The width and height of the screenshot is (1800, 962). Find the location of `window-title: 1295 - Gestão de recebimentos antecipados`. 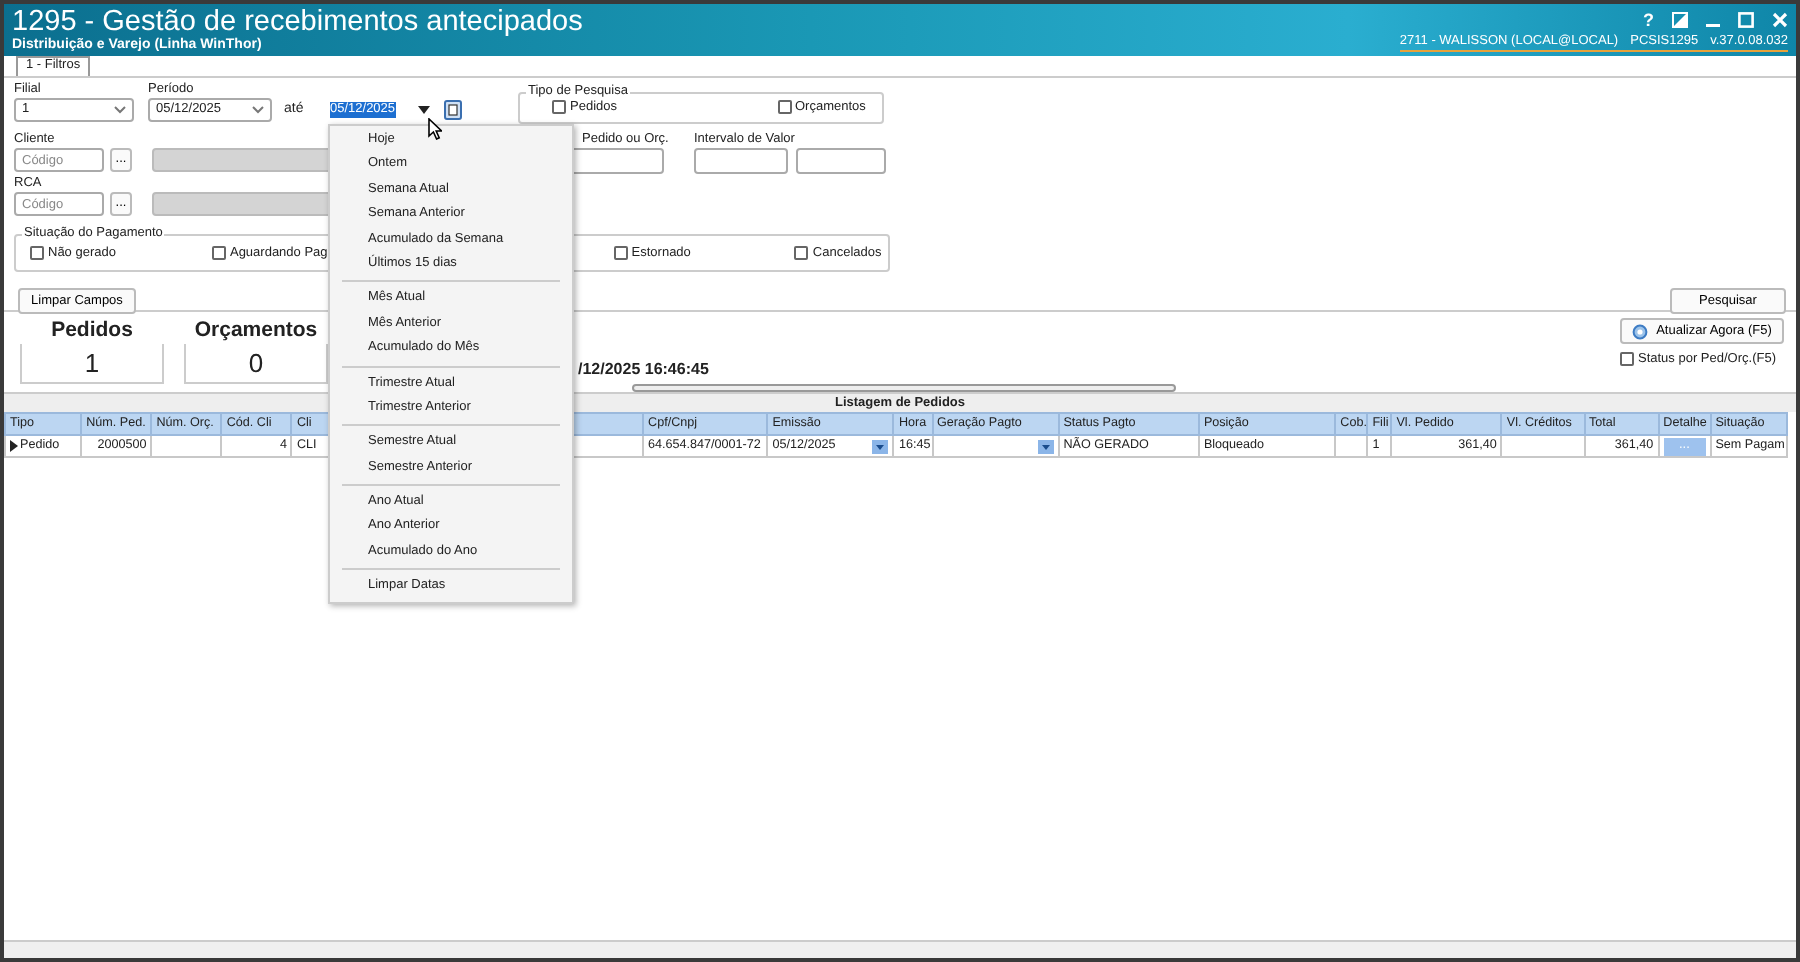

window-title: 1295 - Gestão de recebimentos antecipados is located at coordinates (297, 22).